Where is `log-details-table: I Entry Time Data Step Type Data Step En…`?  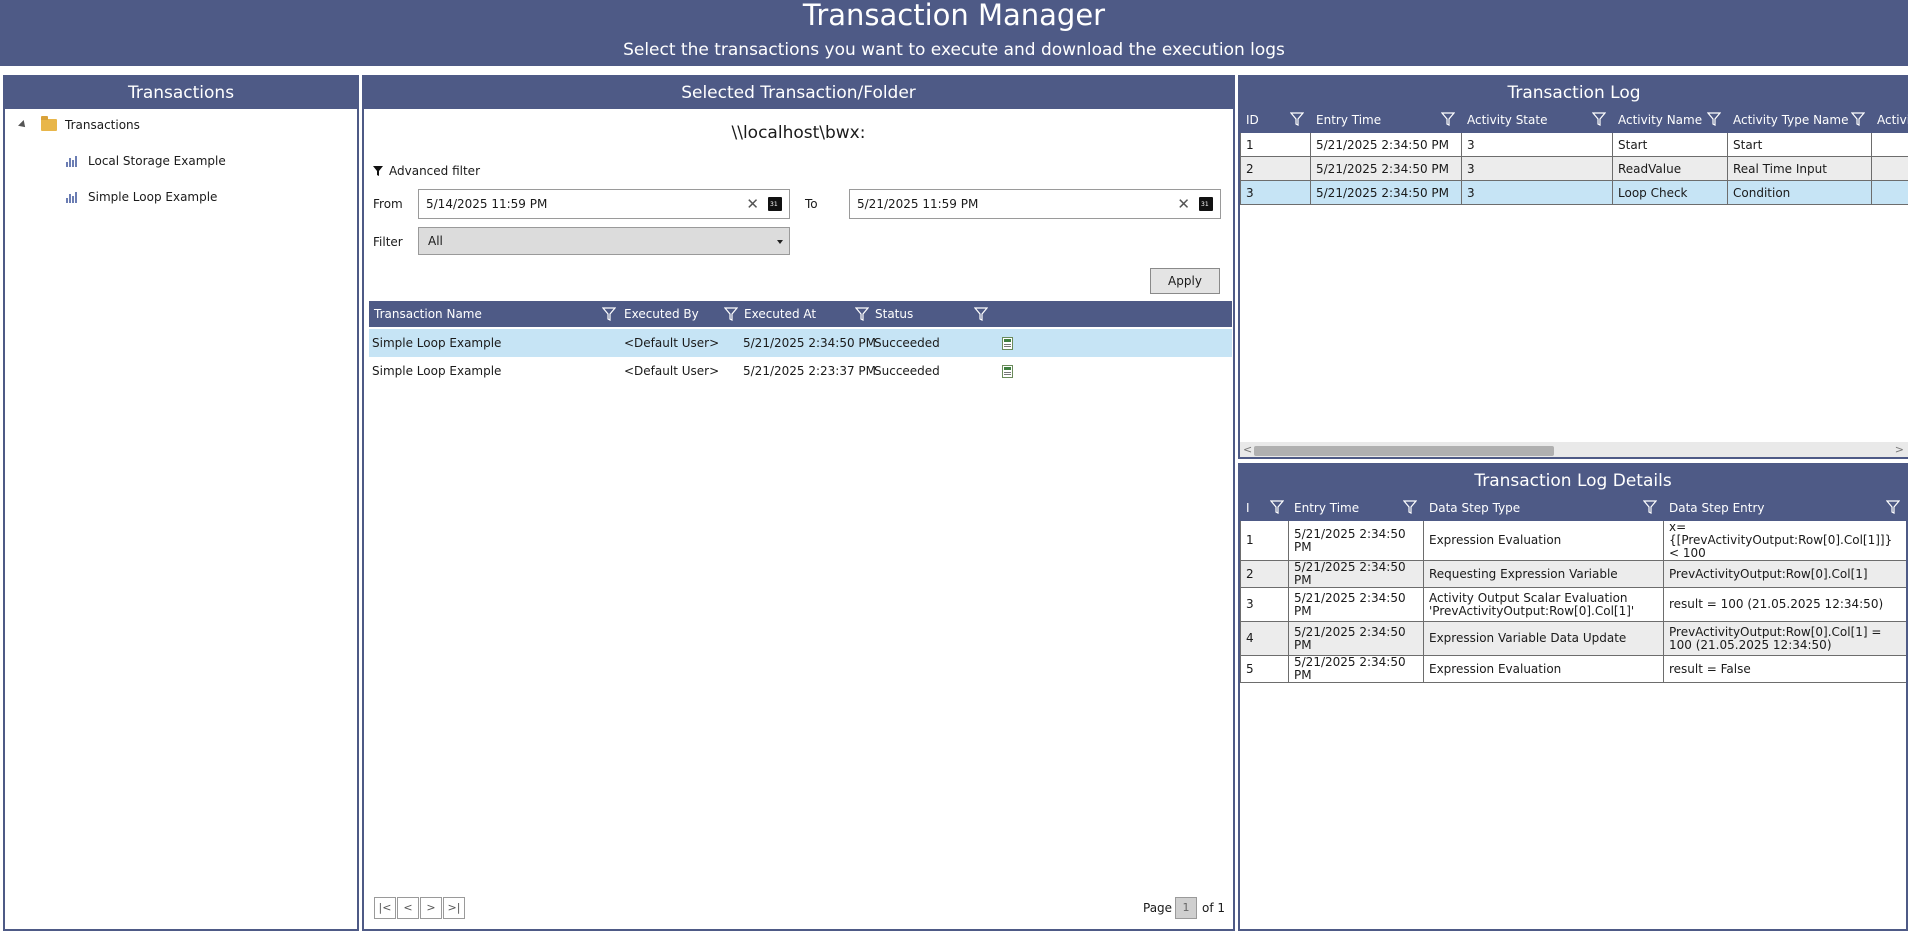
log-details-table: I Entry Time Data Step Type Data Step En… is located at coordinates (1573, 589).